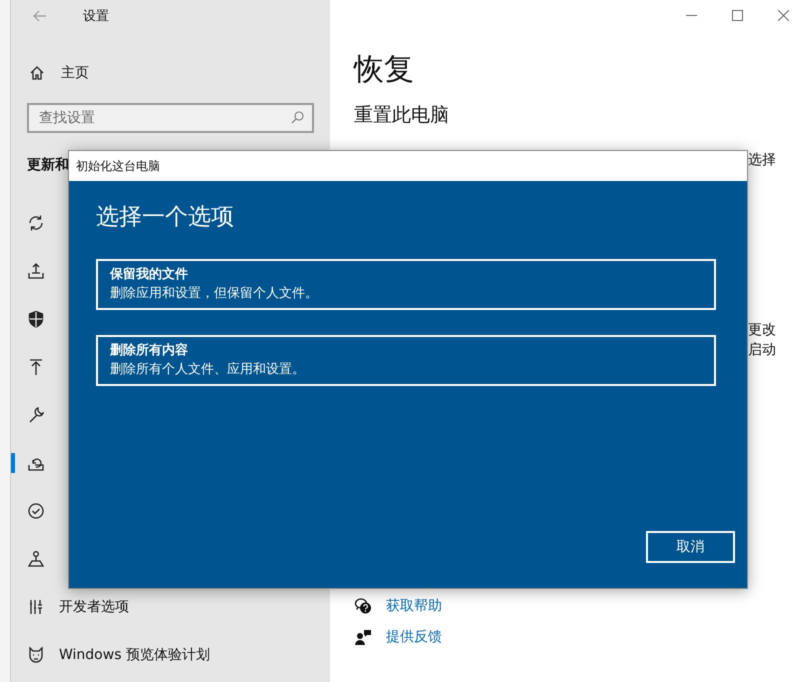 The height and width of the screenshot is (682, 801). What do you see at coordinates (406, 360) in the screenshot?
I see `option-button: 删除所有内容 删除所有个人文件、应用和设置。` at bounding box center [406, 360].